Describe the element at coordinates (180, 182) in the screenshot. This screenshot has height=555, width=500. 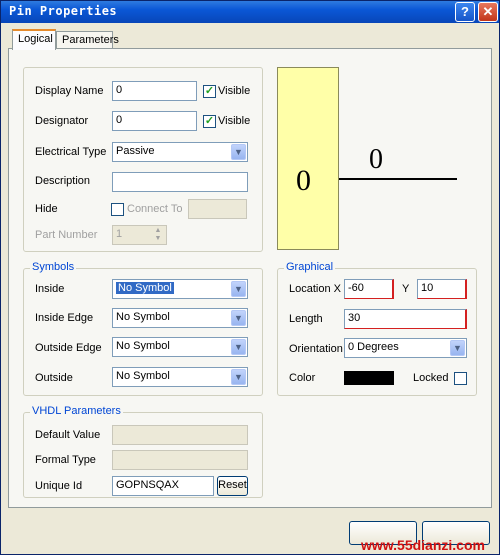
I see `description-field` at that location.